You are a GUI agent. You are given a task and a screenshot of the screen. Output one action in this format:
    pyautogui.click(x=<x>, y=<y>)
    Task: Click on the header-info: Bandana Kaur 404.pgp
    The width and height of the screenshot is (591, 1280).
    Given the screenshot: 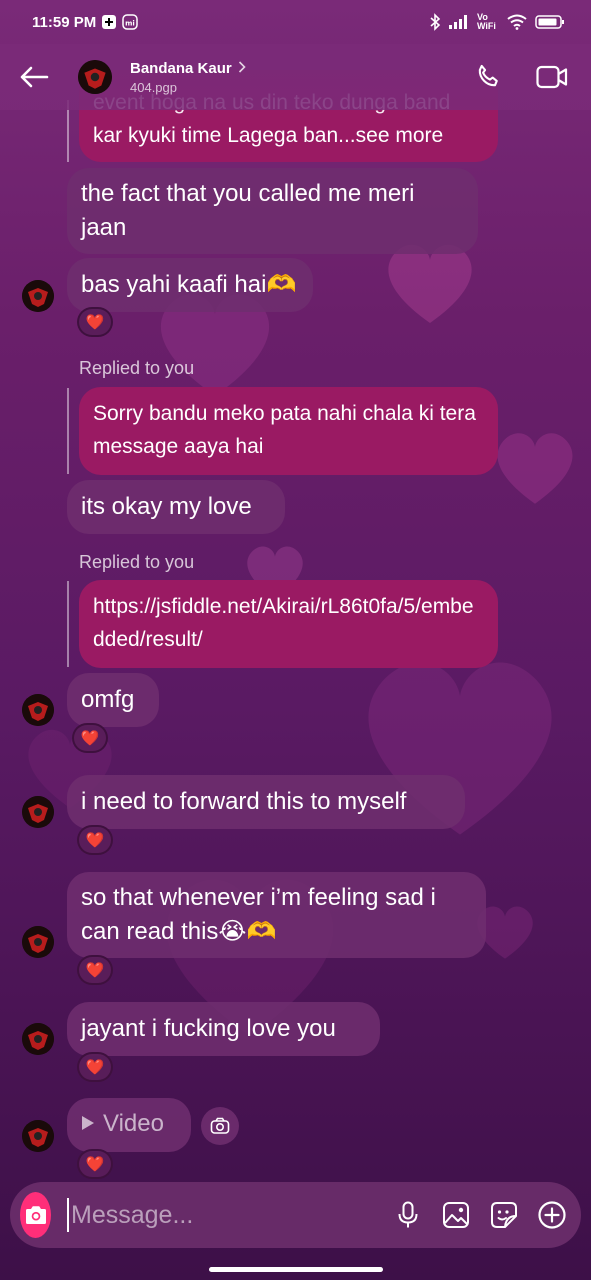 What is the action you would take?
    pyautogui.click(x=300, y=77)
    